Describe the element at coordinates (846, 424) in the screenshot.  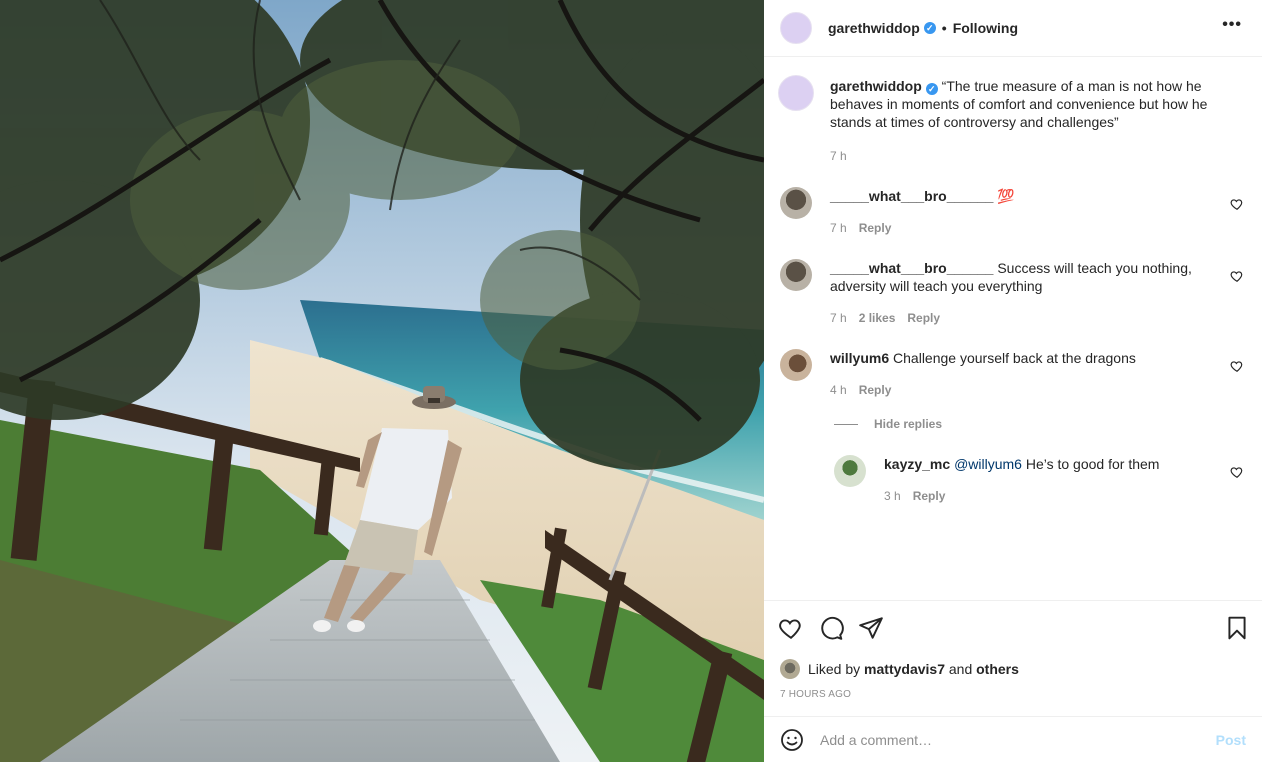
I see `hide-replies-line` at that location.